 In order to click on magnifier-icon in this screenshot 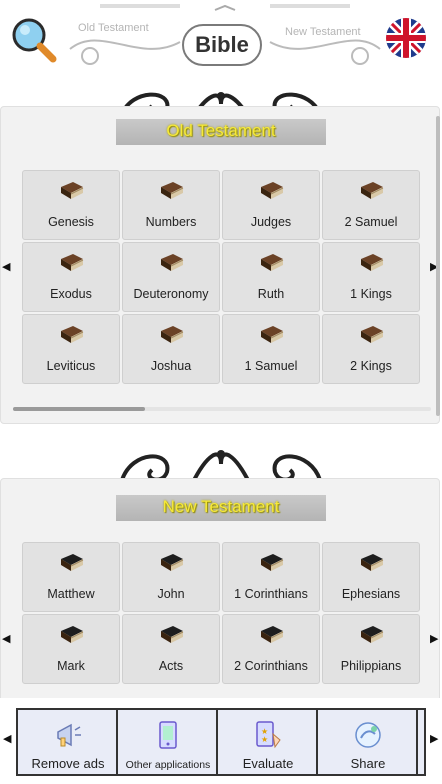, I will do `click(34, 40)`.